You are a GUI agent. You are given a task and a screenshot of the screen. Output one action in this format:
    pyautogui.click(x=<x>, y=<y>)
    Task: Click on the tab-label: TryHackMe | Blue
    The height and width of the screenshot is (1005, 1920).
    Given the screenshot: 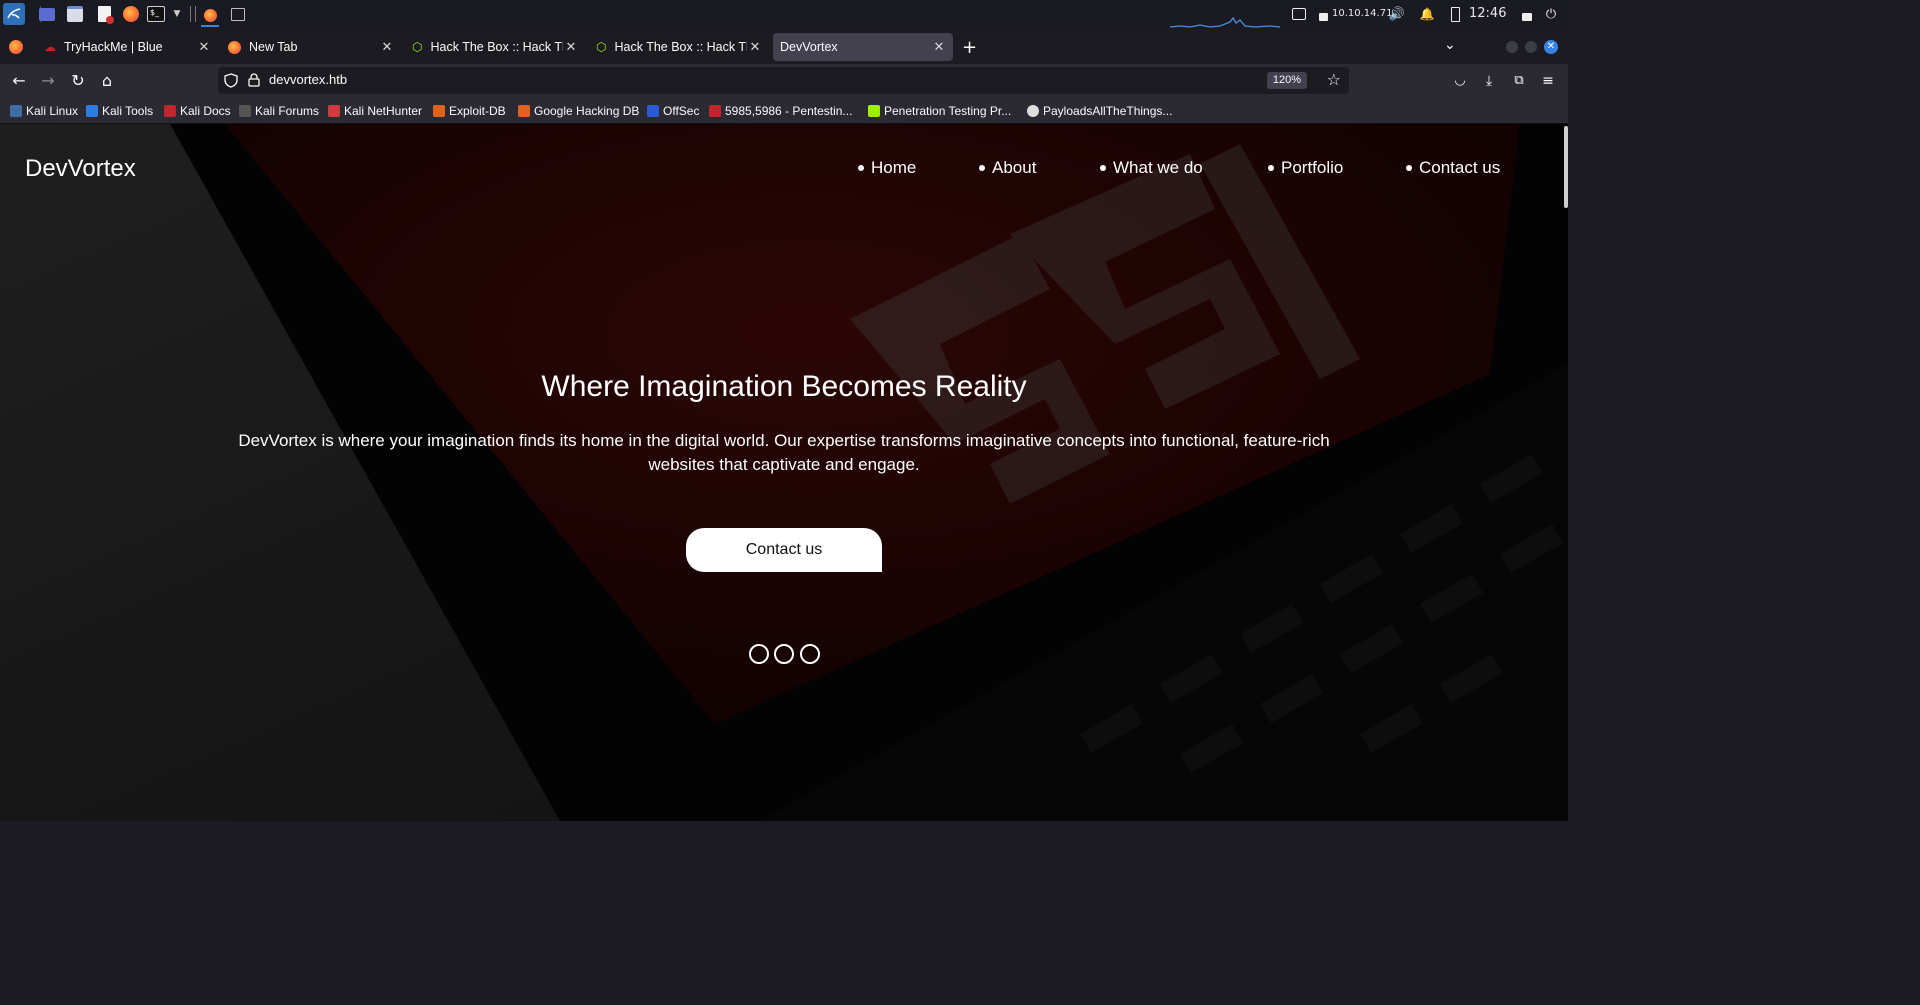 What is the action you would take?
    pyautogui.click(x=113, y=47)
    